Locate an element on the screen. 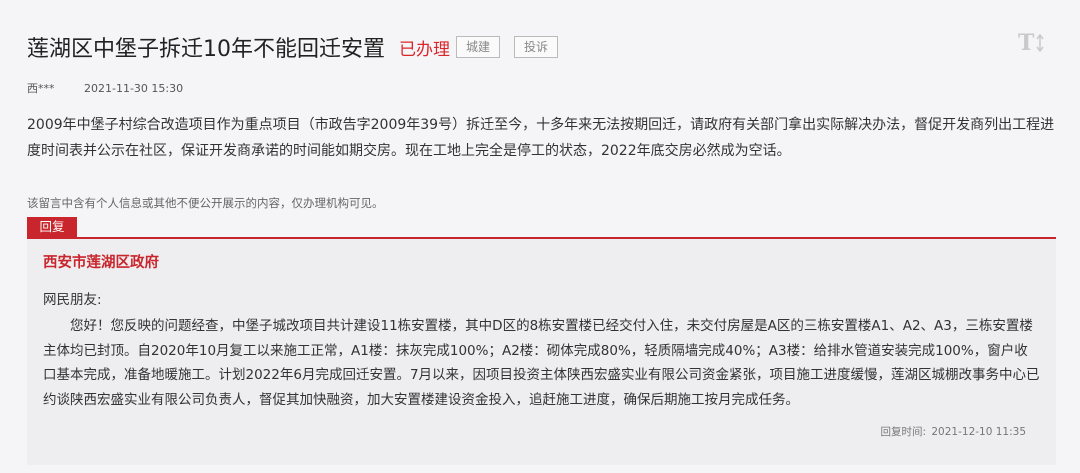 The width and height of the screenshot is (1080, 473). text-size-icon: T is located at coordinates (1031, 43).